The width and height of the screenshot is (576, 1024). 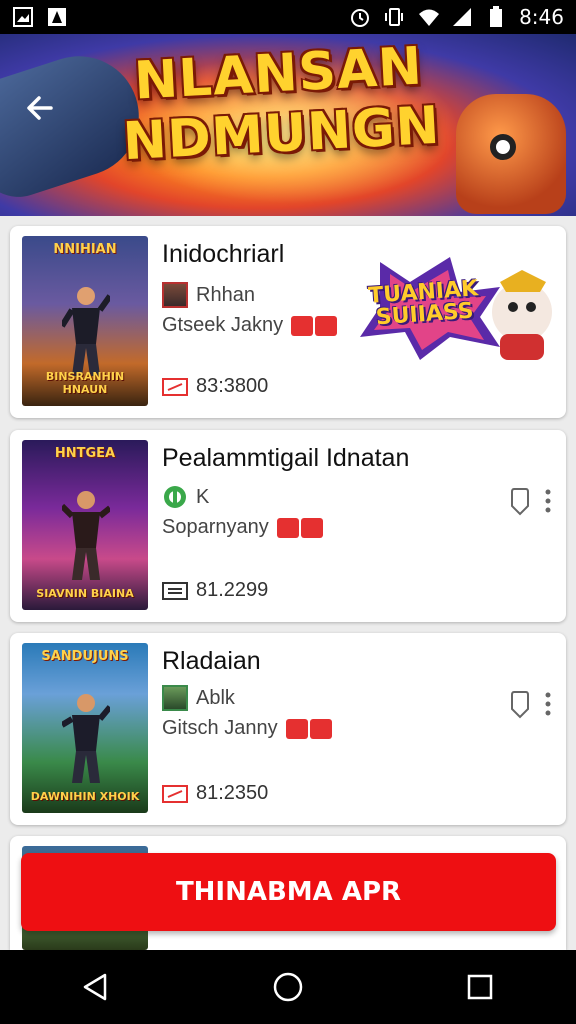 What do you see at coordinates (223, 254) in the screenshot?
I see `card-title: Inidochriarl` at bounding box center [223, 254].